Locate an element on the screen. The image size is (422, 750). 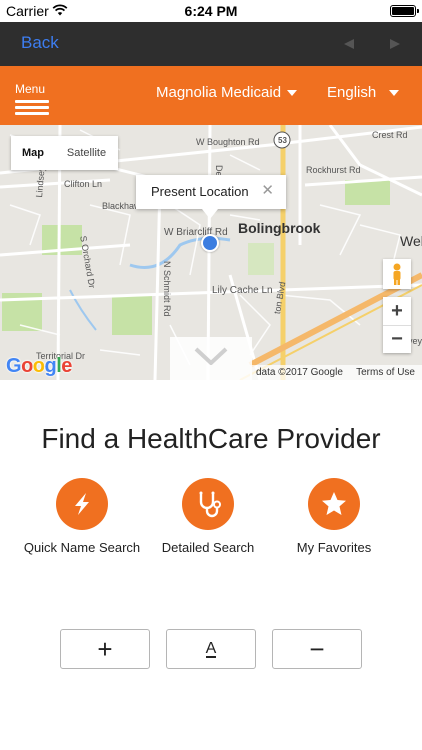
quick-name-search-button: Quick Name Search is located at coordinates (82, 516).